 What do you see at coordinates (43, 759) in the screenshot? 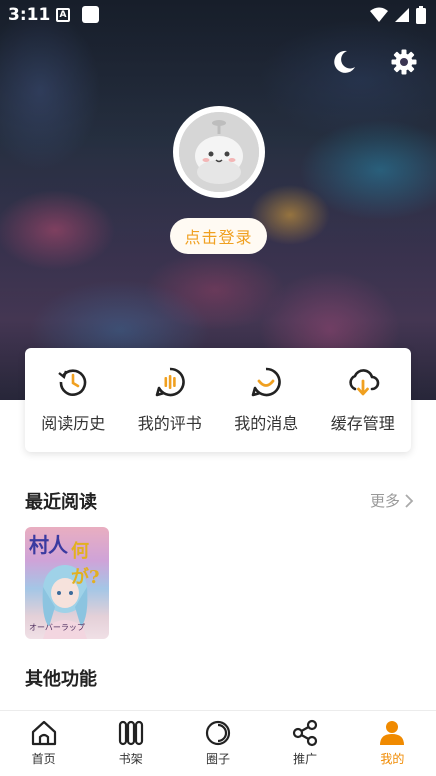
I see `tab-home-label: 首页` at bounding box center [43, 759].